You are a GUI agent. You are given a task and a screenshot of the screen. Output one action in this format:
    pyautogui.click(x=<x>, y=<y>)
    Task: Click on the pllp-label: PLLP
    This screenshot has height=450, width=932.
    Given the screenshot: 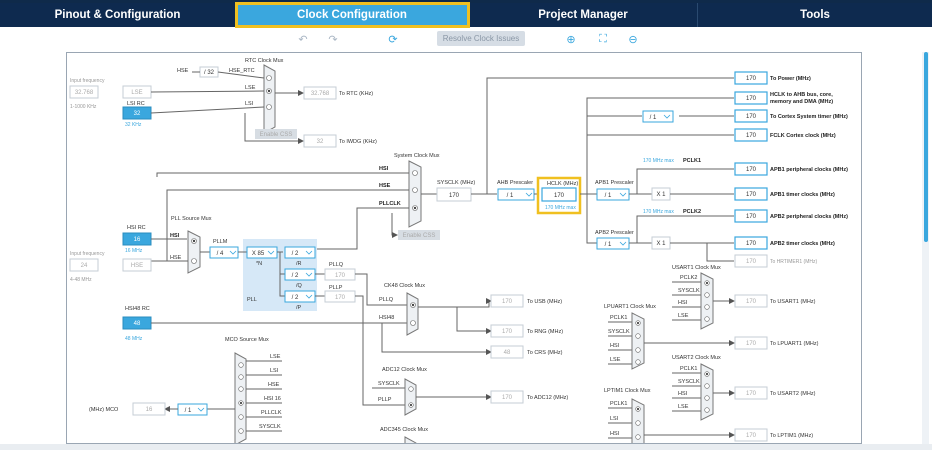 What is the action you would take?
    pyautogui.click(x=336, y=288)
    